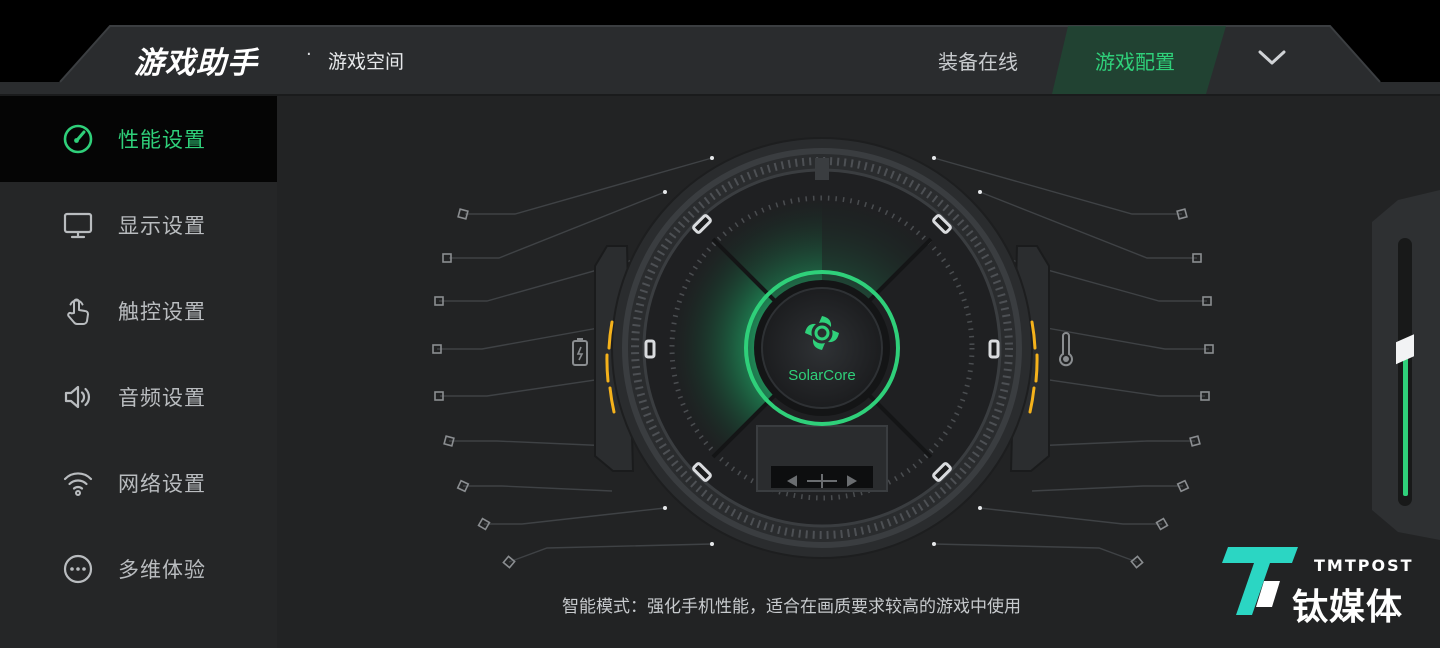 The width and height of the screenshot is (1440, 648). I want to click on sidebar-item-performance: 性能设置, so click(138, 139).